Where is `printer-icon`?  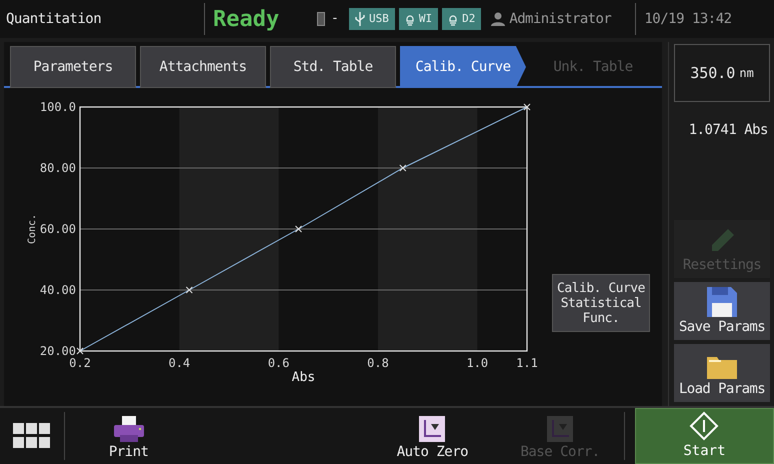 printer-icon is located at coordinates (129, 429).